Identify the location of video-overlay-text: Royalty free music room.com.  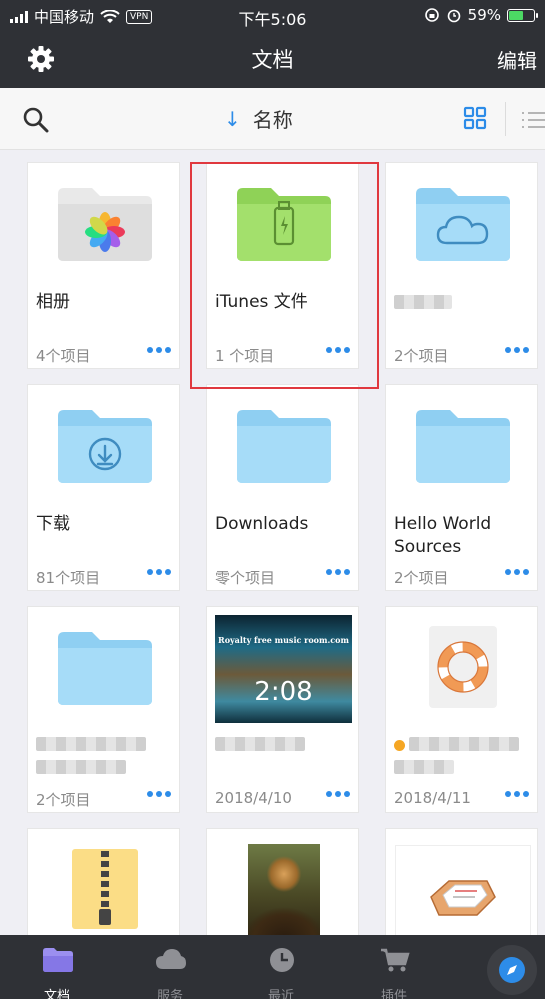
(283, 640).